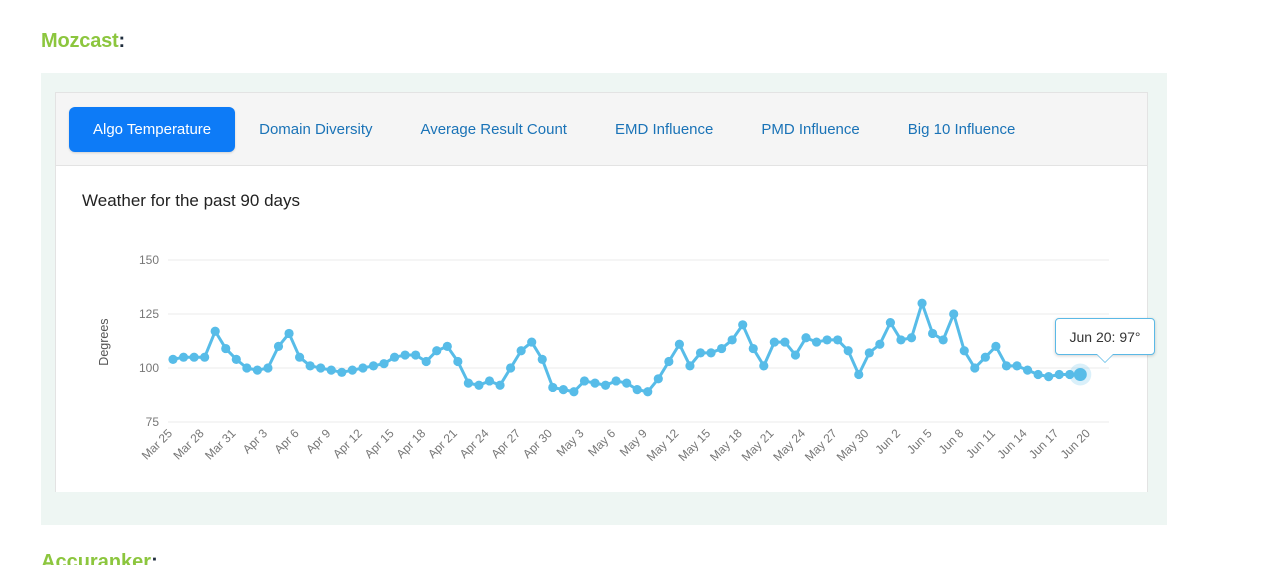 The image size is (1263, 565). Describe the element at coordinates (152, 129) in the screenshot. I see `tab-algo-temperature: Algo Temperature` at that location.